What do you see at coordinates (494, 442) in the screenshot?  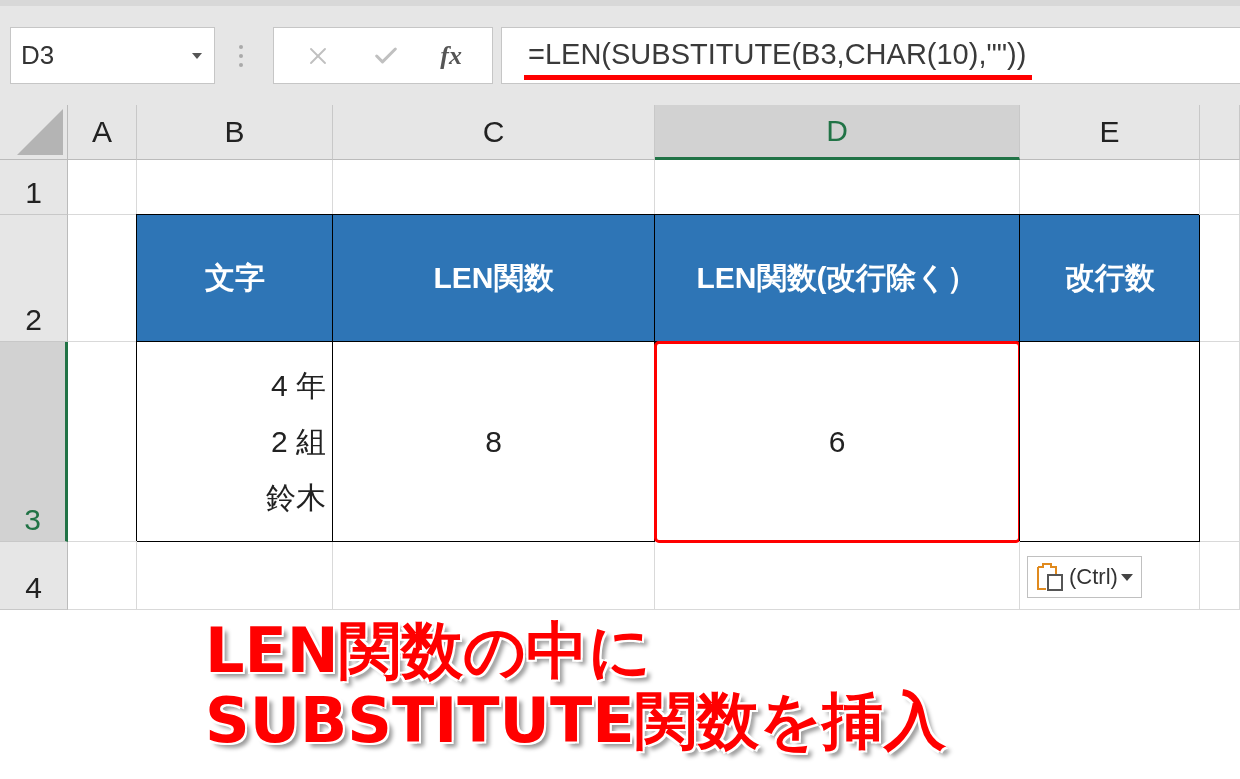 I see `table-cell: 8` at bounding box center [494, 442].